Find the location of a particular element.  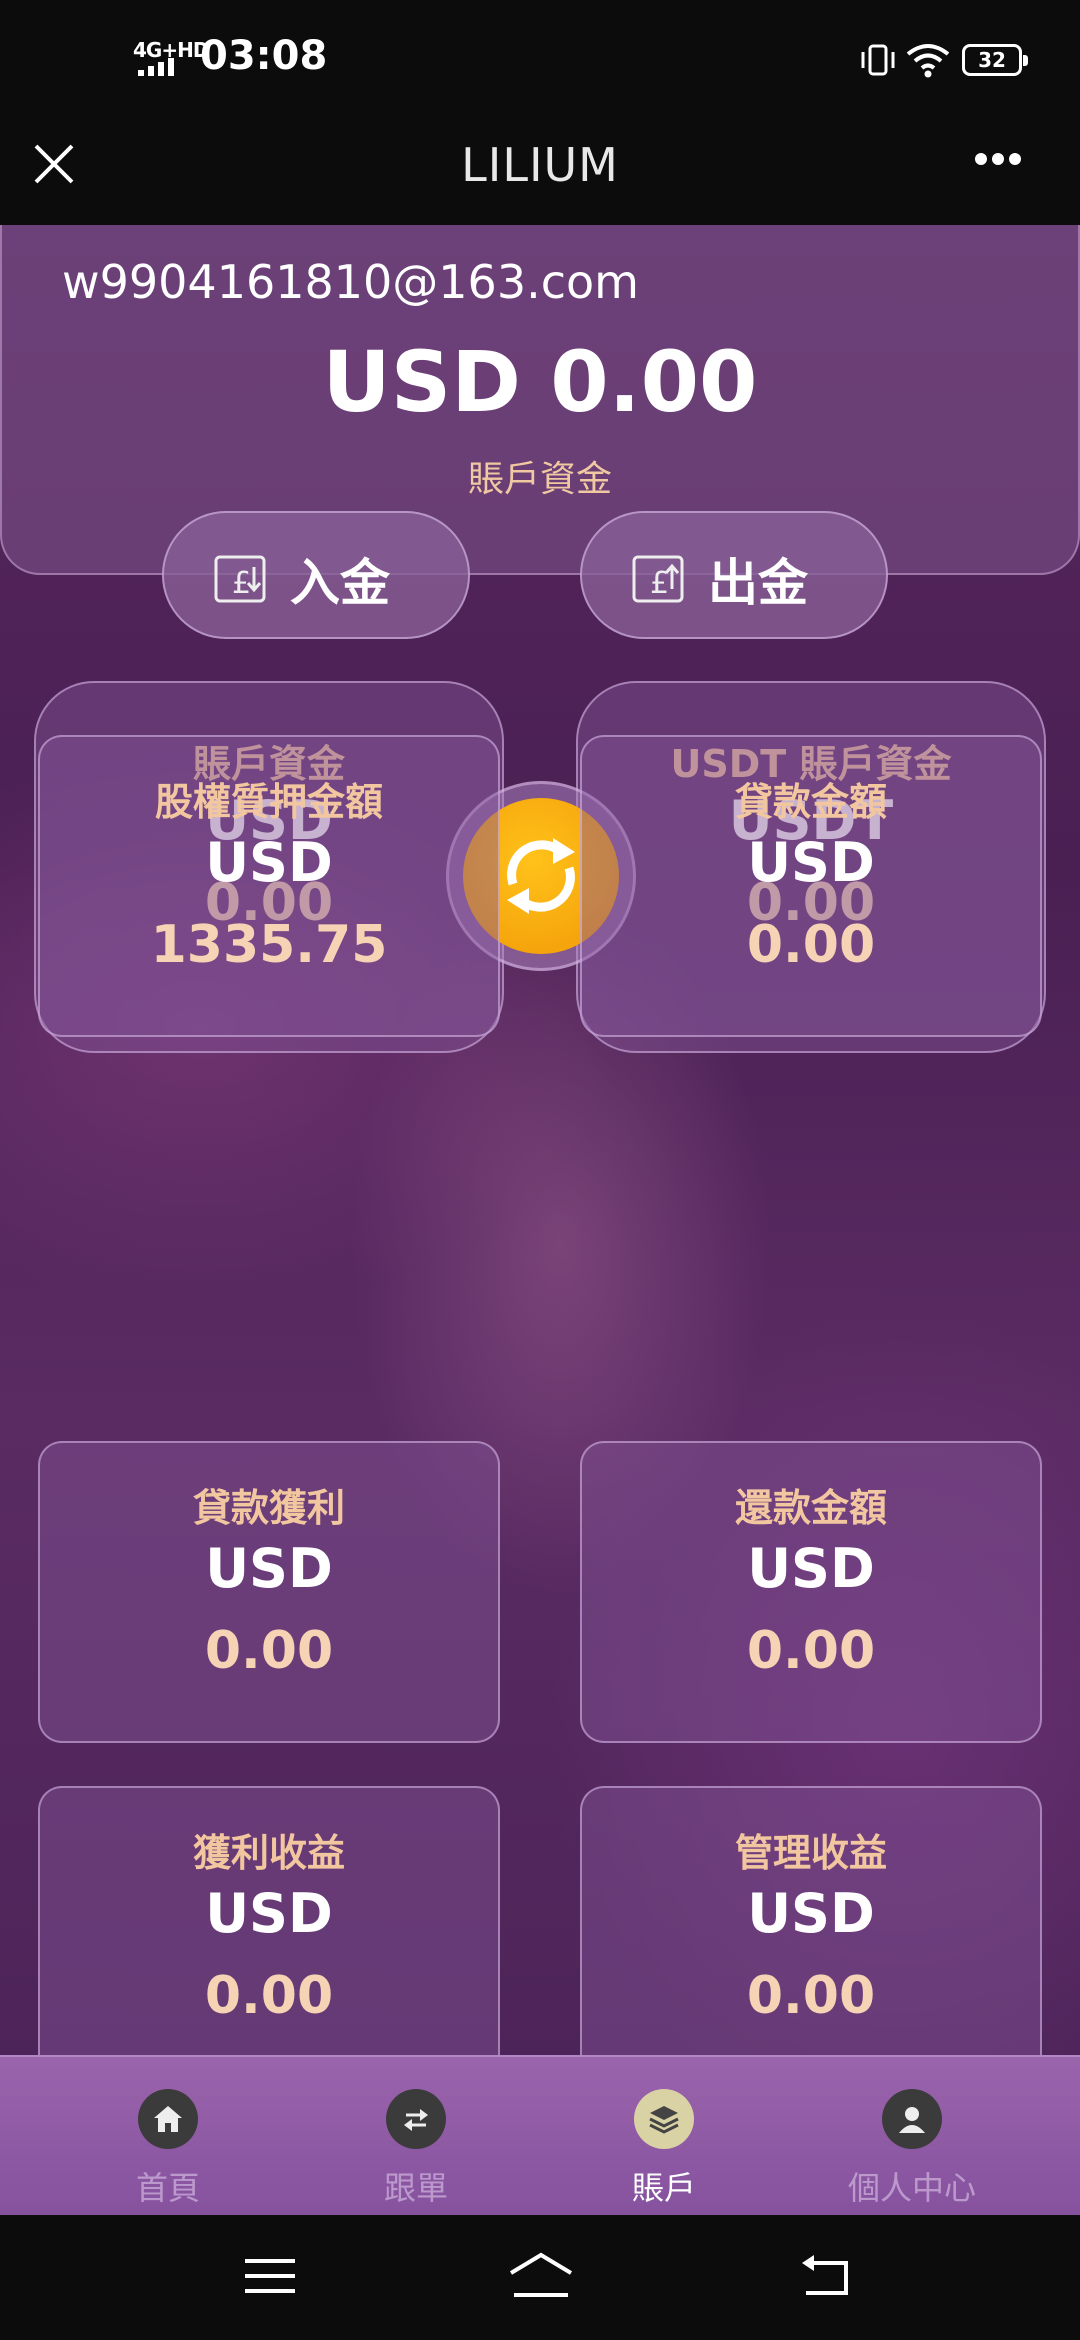

nav-label: 個人中心 is located at coordinates (911, 2188).